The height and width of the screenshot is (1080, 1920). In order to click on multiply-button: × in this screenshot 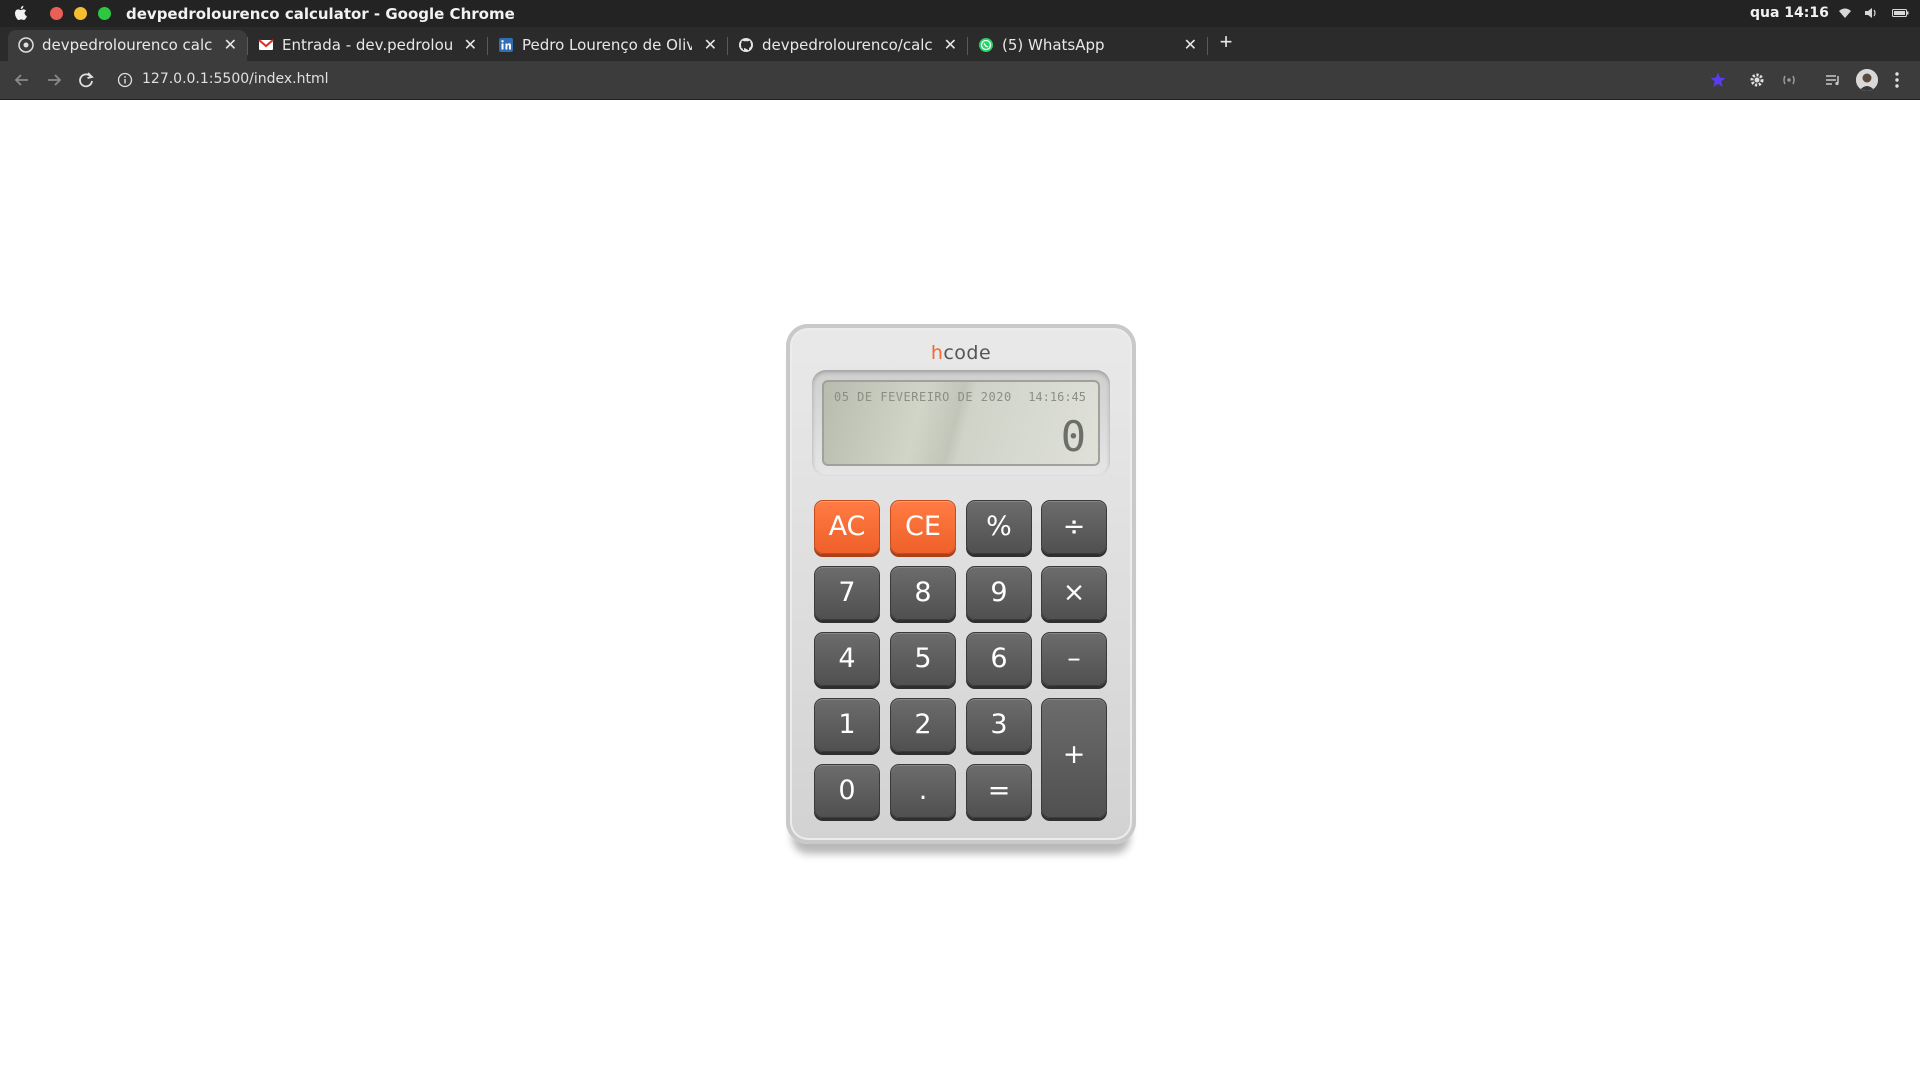, I will do `click(1074, 593)`.